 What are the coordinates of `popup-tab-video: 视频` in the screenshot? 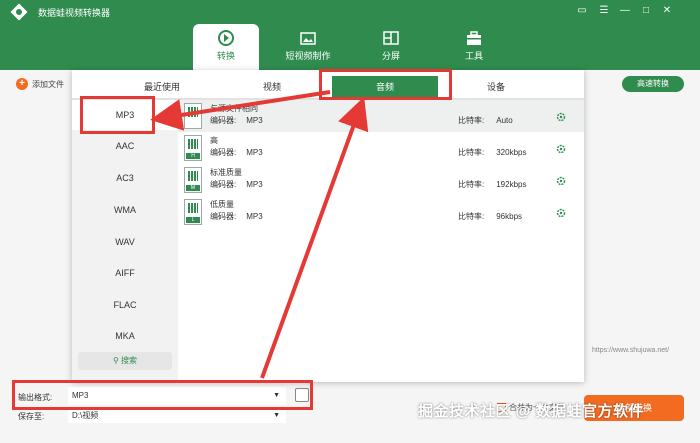 It's located at (272, 87).